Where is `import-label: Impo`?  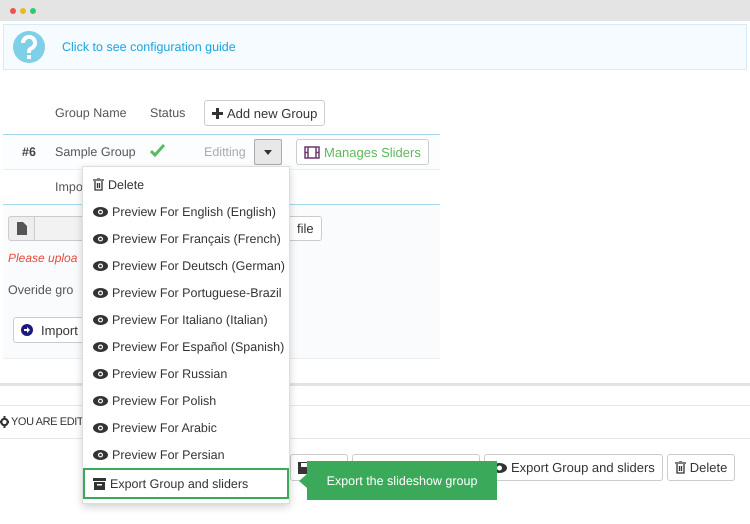 import-label: Impo is located at coordinates (69, 187).